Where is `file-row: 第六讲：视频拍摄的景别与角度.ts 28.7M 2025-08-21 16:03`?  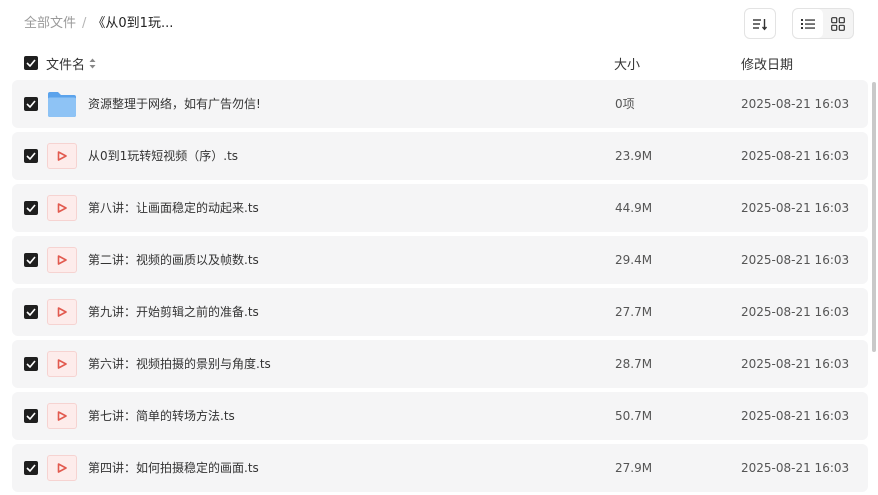
file-row: 第六讲：视频拍摄的景别与角度.ts 28.7M 2025-08-21 16:03 is located at coordinates (440, 364).